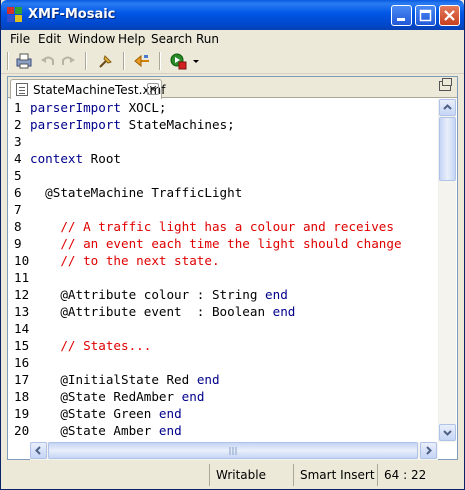  I want to click on chevron-right-icon, so click(429, 450).